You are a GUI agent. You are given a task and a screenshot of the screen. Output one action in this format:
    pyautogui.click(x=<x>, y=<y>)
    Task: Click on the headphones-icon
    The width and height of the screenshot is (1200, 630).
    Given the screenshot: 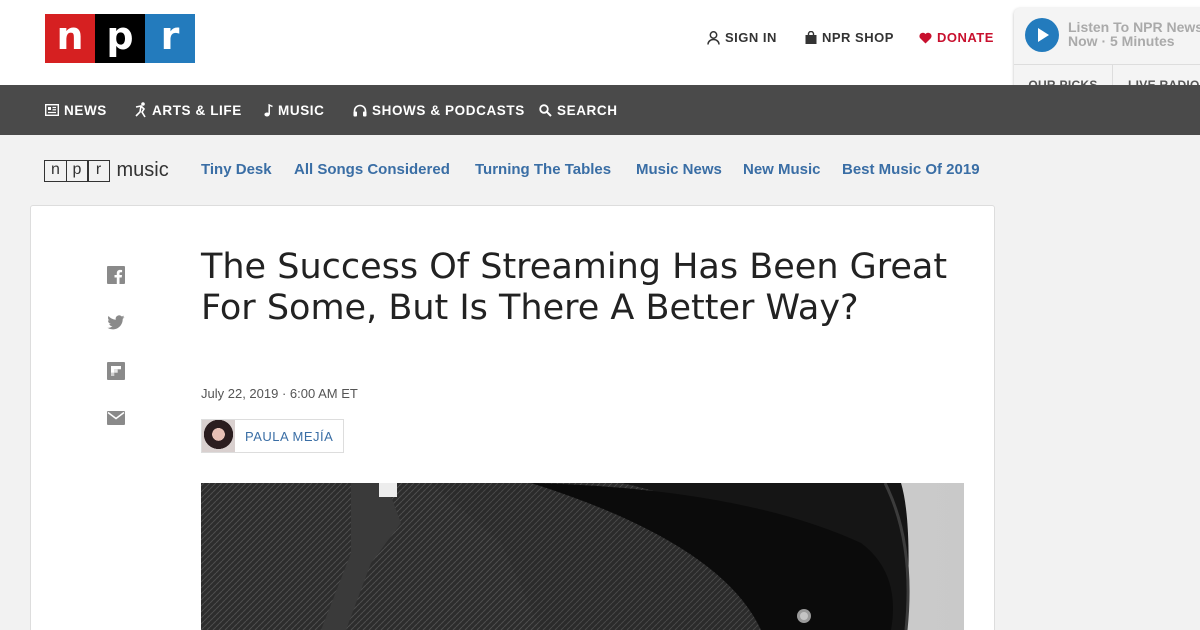 What is the action you would take?
    pyautogui.click(x=360, y=110)
    